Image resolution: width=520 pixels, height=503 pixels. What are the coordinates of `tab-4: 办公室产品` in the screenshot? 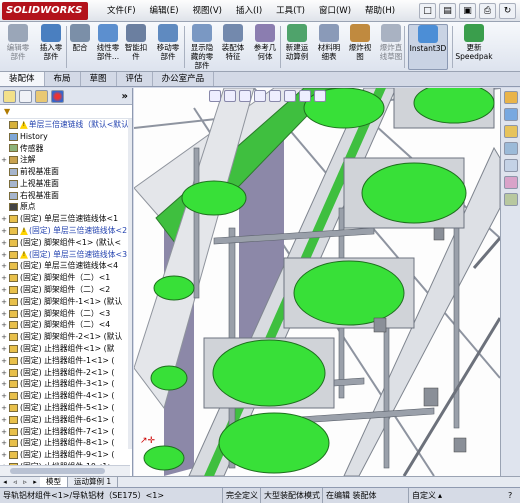 It's located at (184, 79).